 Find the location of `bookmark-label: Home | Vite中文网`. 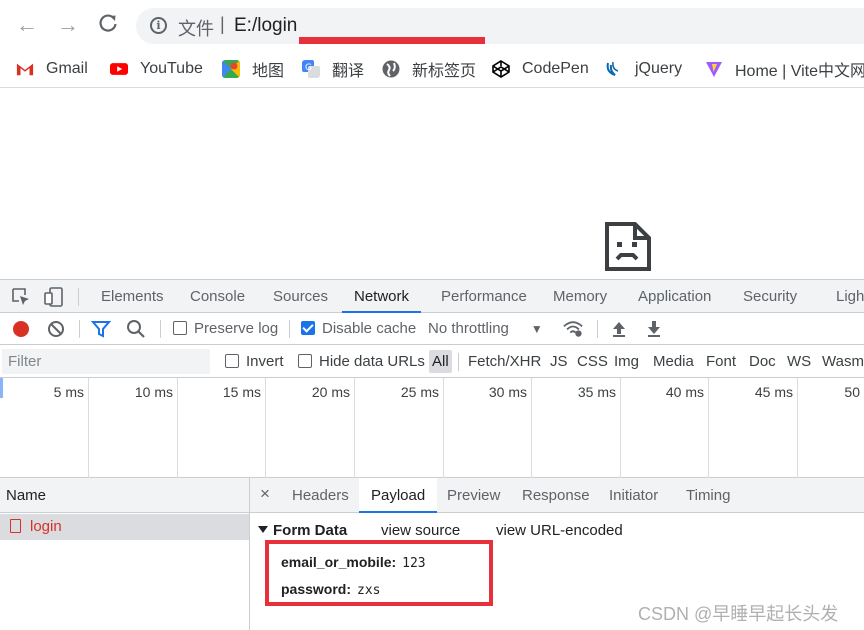

bookmark-label: Home | Vite中文网 is located at coordinates (799, 71).